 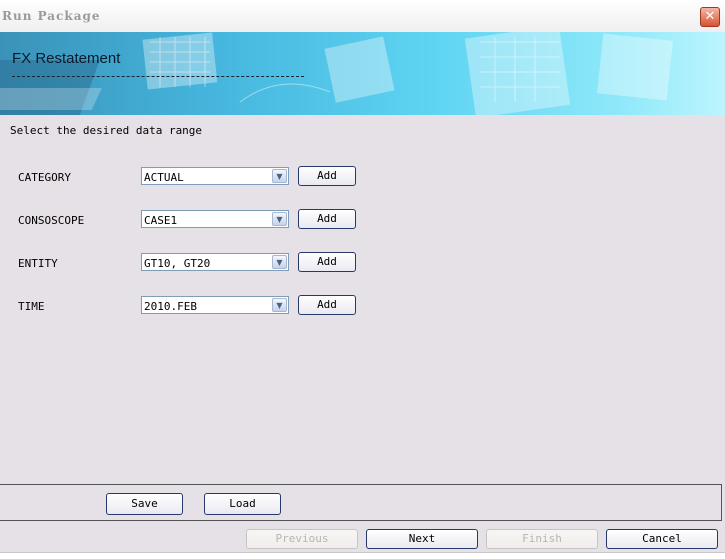 I want to click on banner-divider, so click(x=158, y=76).